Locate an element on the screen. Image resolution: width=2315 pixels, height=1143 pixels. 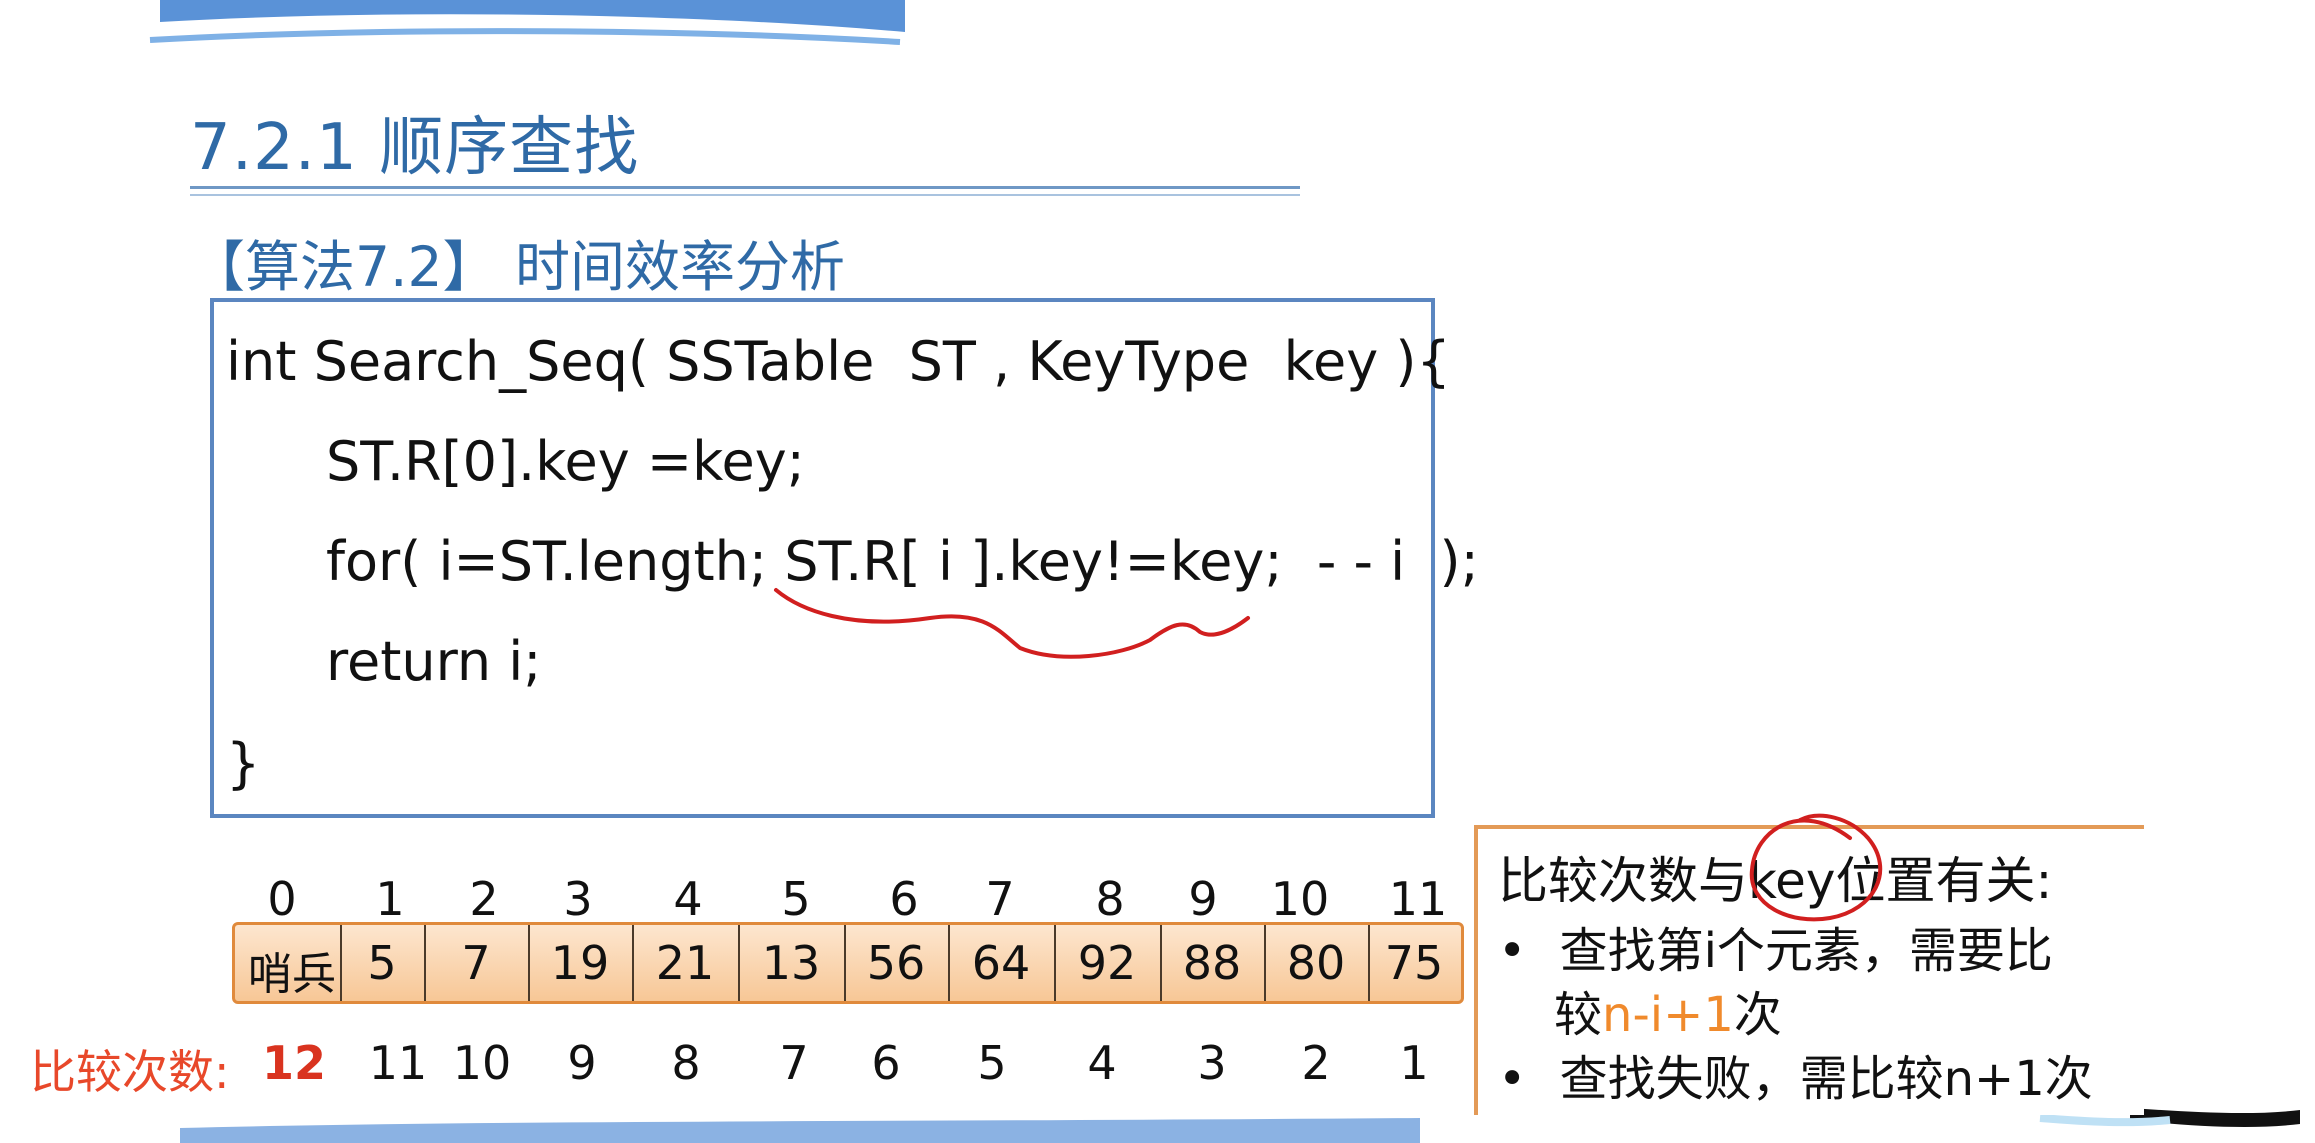
array-index: 3 is located at coordinates (578, 899).